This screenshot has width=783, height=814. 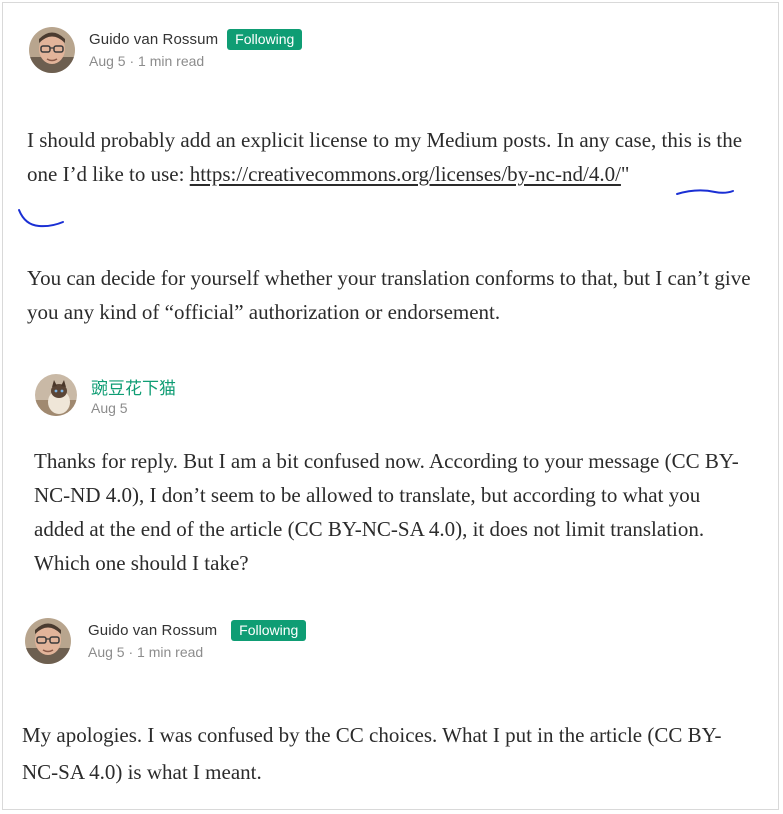 What do you see at coordinates (265, 39) in the screenshot?
I see `following-button: Following` at bounding box center [265, 39].